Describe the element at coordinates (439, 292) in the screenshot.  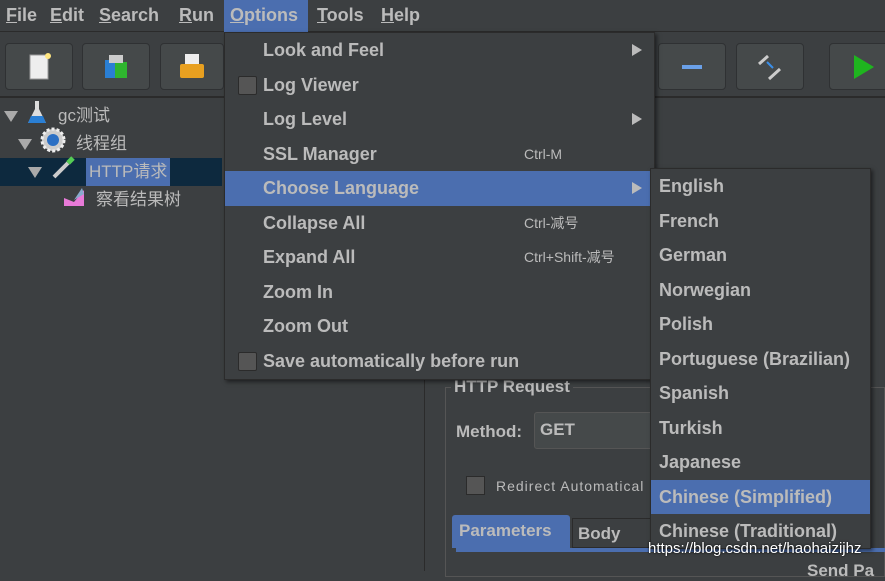
I see `menu-item-zoom-in: Zoom In` at that location.